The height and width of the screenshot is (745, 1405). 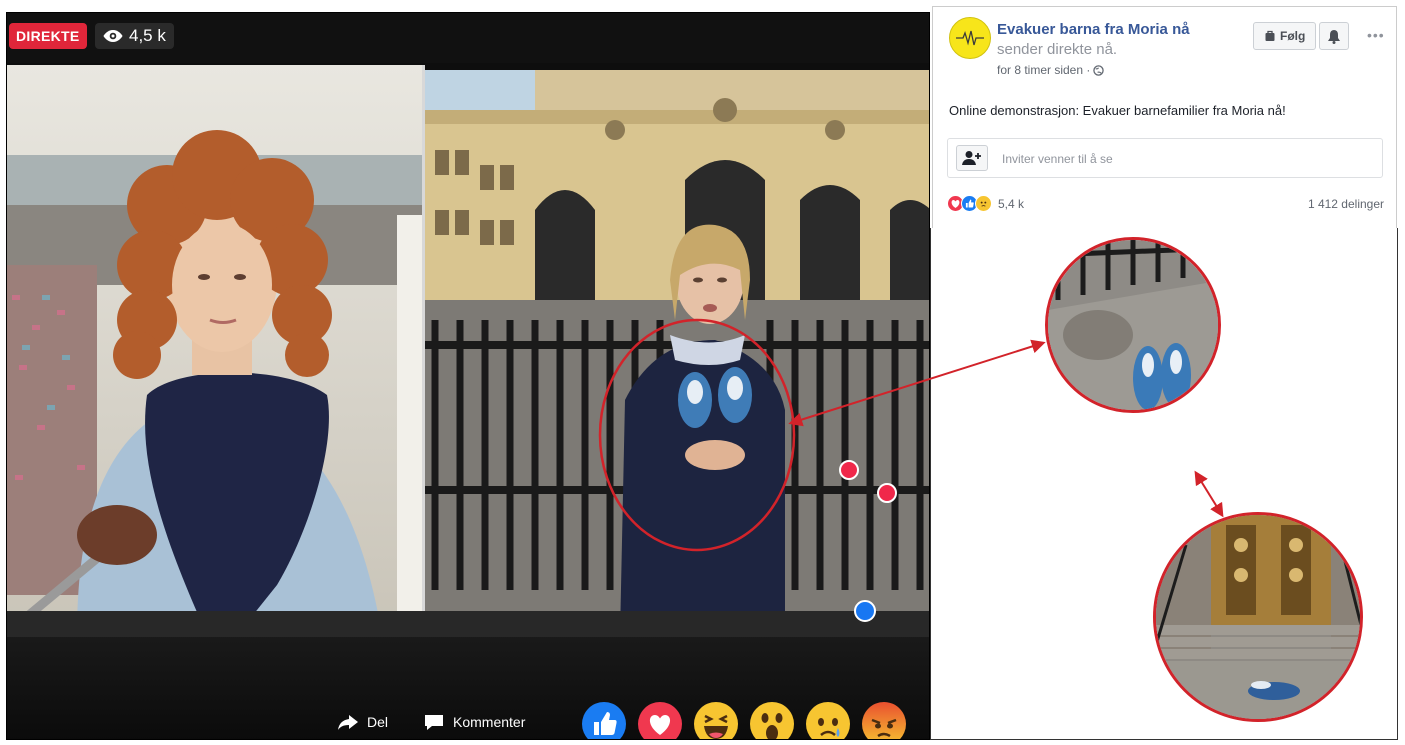 What do you see at coordinates (1293, 36) in the screenshot?
I see `follow-label: Følg` at bounding box center [1293, 36].